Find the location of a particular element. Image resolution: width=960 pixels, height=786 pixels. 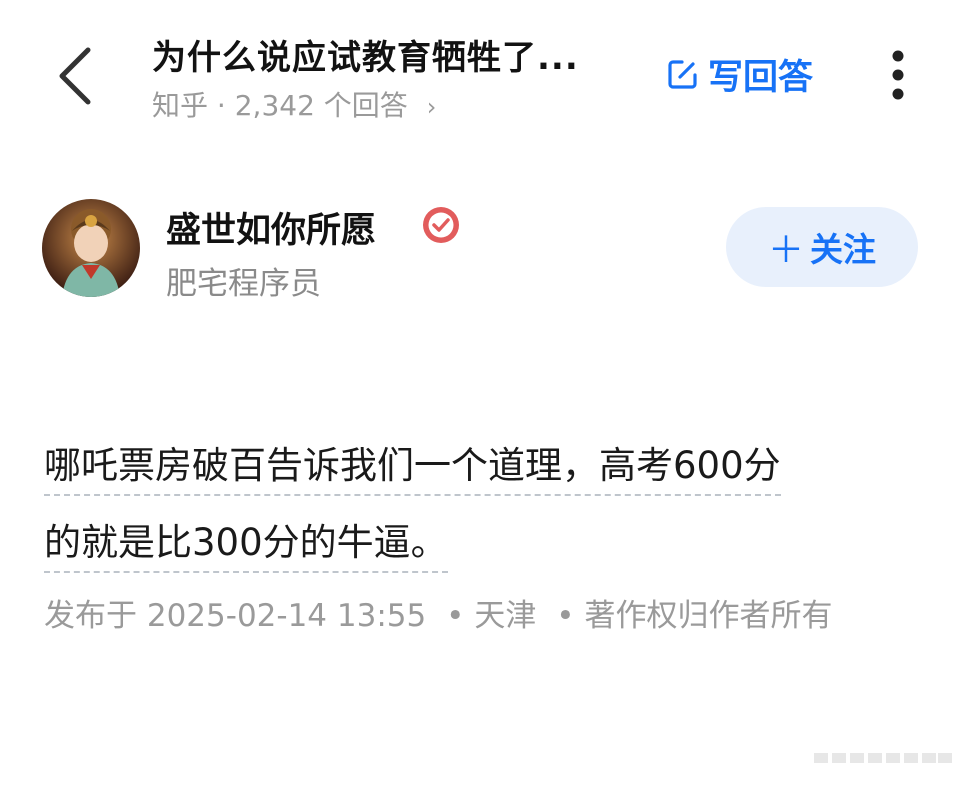

location: 天津 is located at coordinates (505, 616).